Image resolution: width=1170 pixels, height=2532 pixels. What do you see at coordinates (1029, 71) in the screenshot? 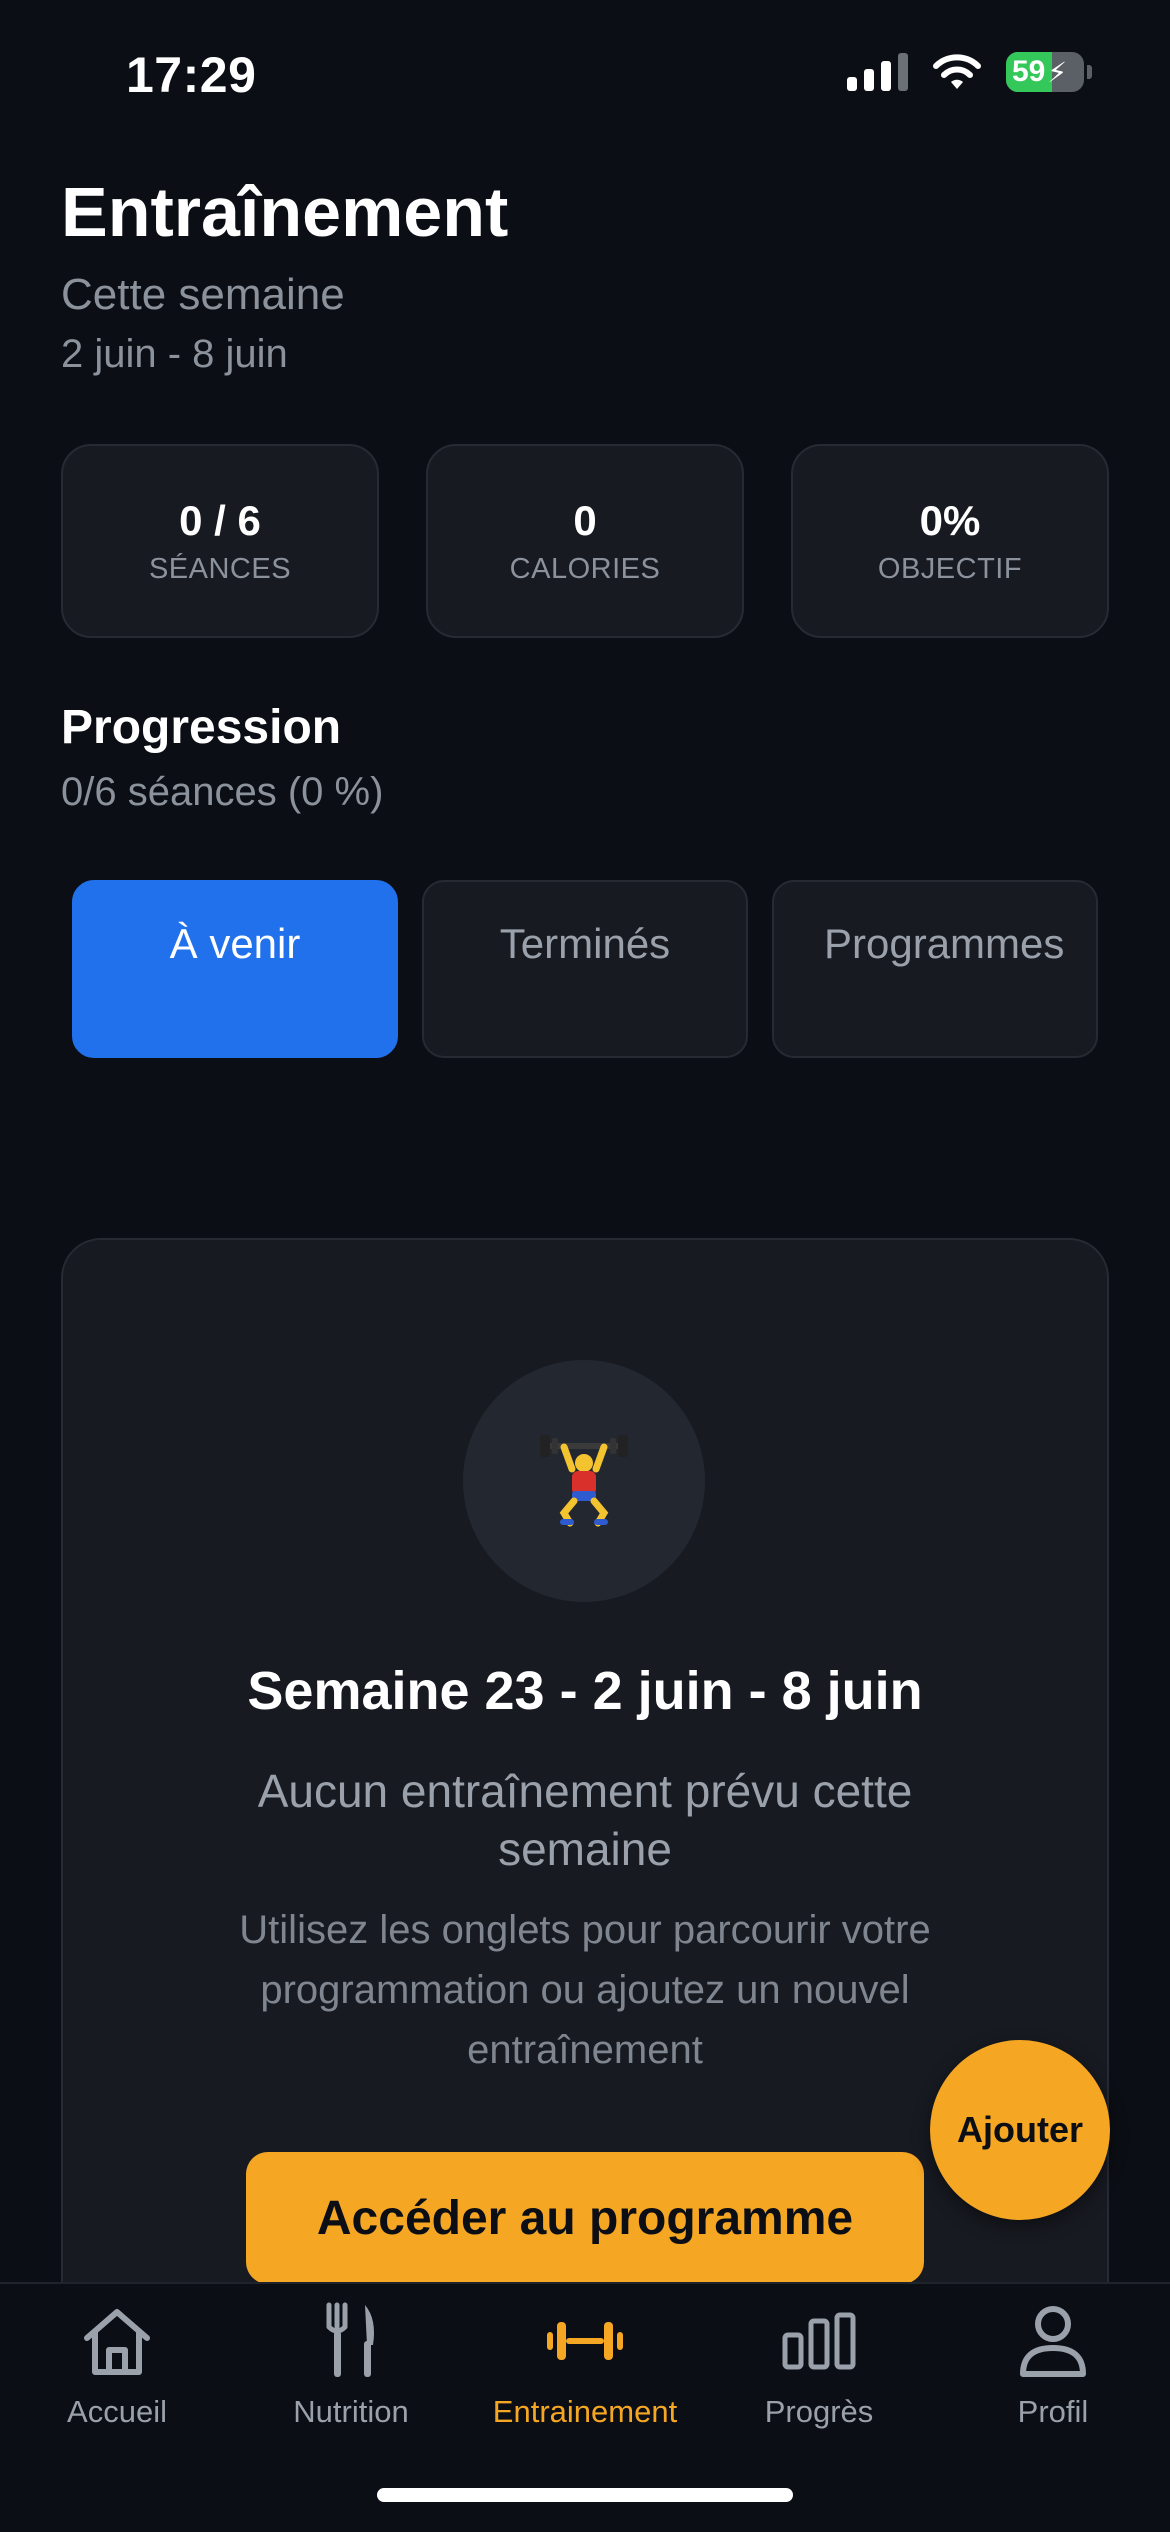
I see `battery-level: 59` at bounding box center [1029, 71].